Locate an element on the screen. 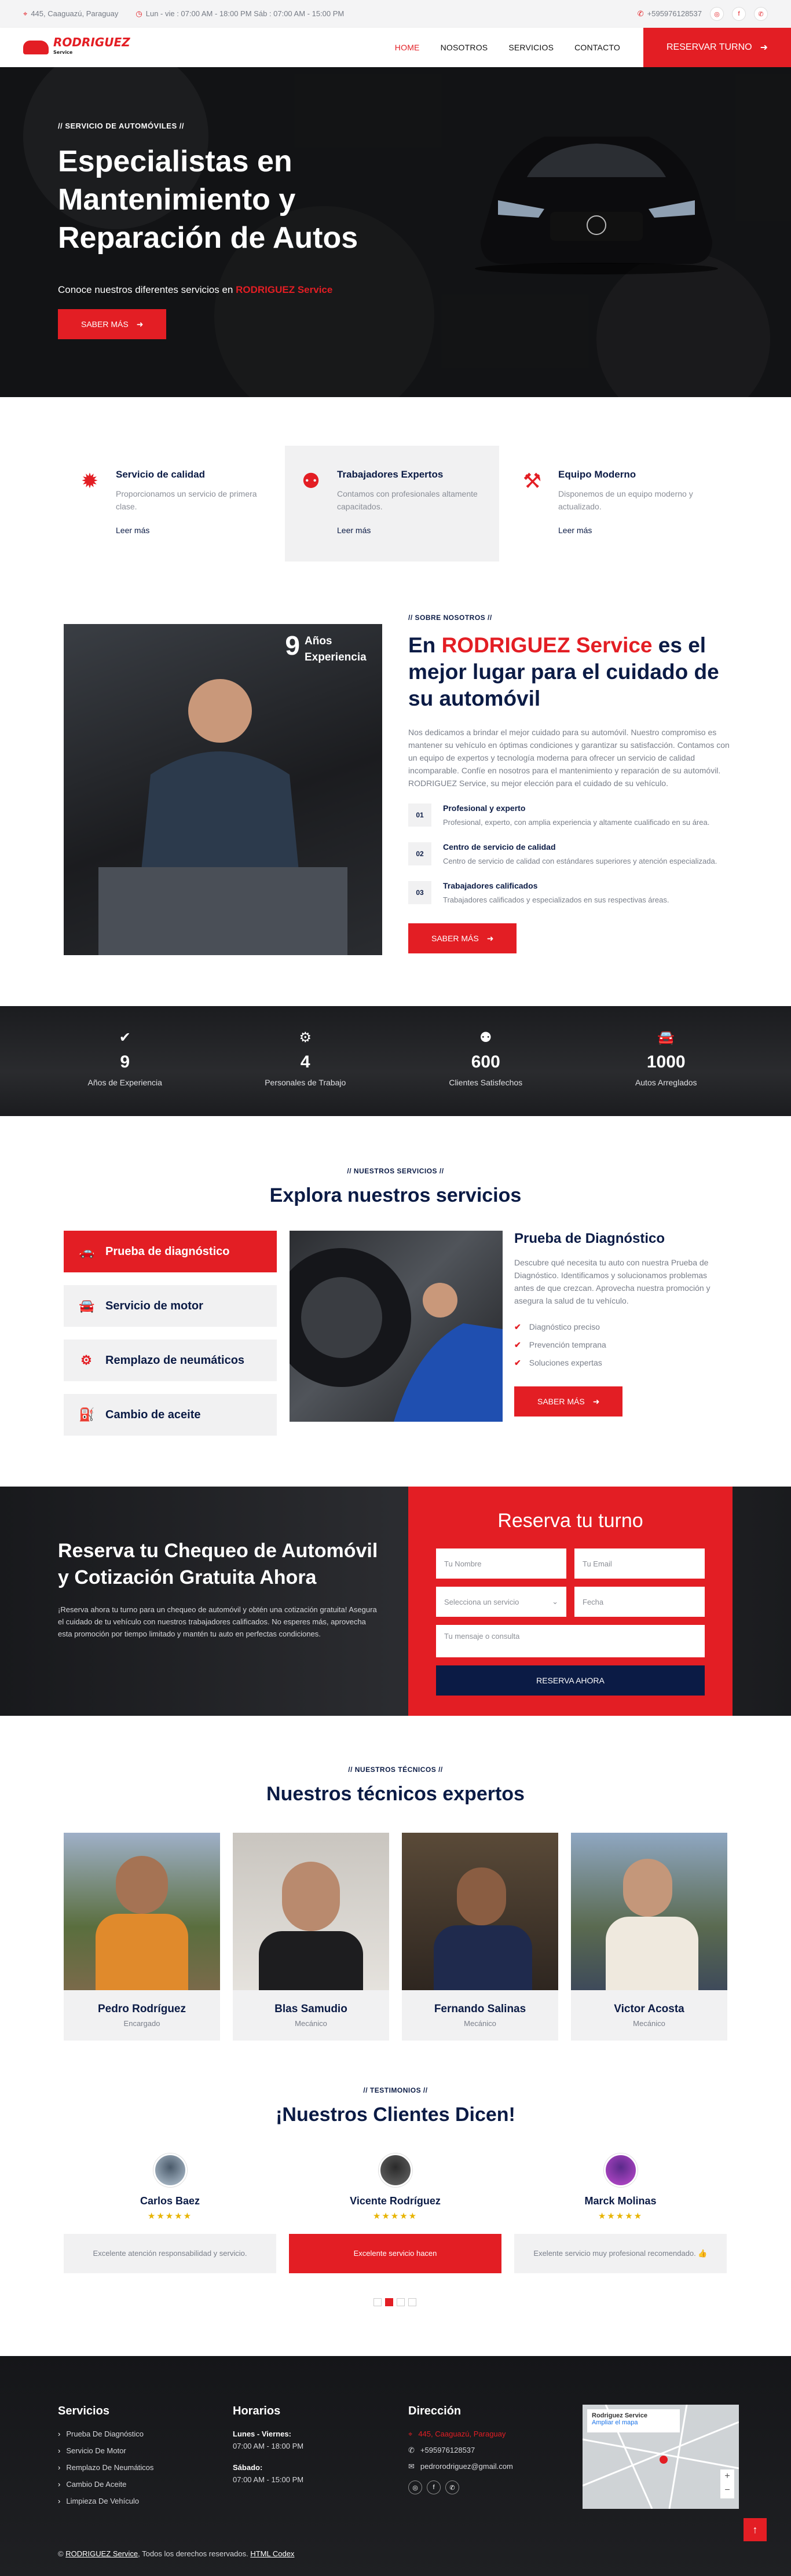 This screenshot has height=2576, width=791. tools-icon: ⚒ is located at coordinates (532, 481).